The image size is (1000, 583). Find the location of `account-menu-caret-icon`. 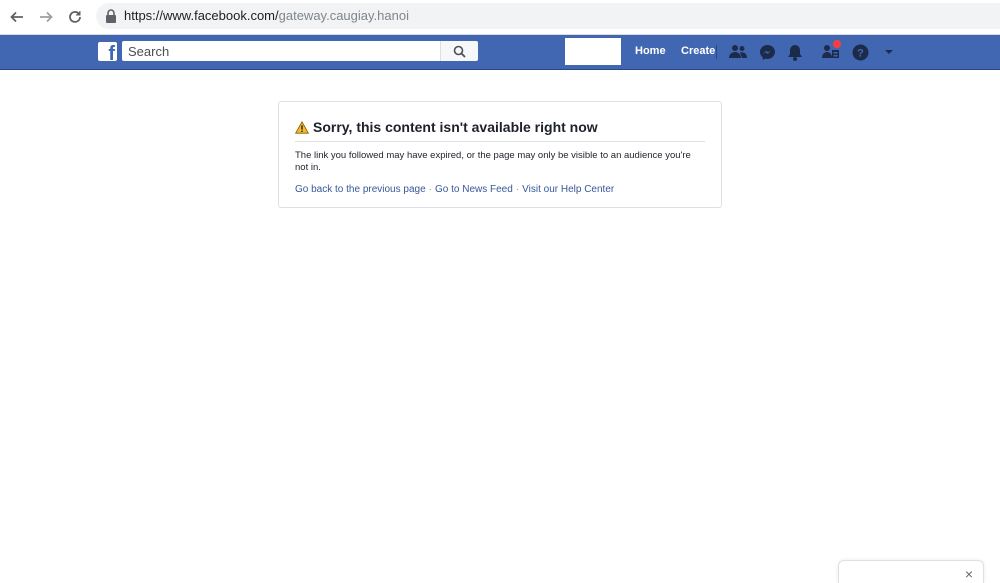

account-menu-caret-icon is located at coordinates (889, 52).